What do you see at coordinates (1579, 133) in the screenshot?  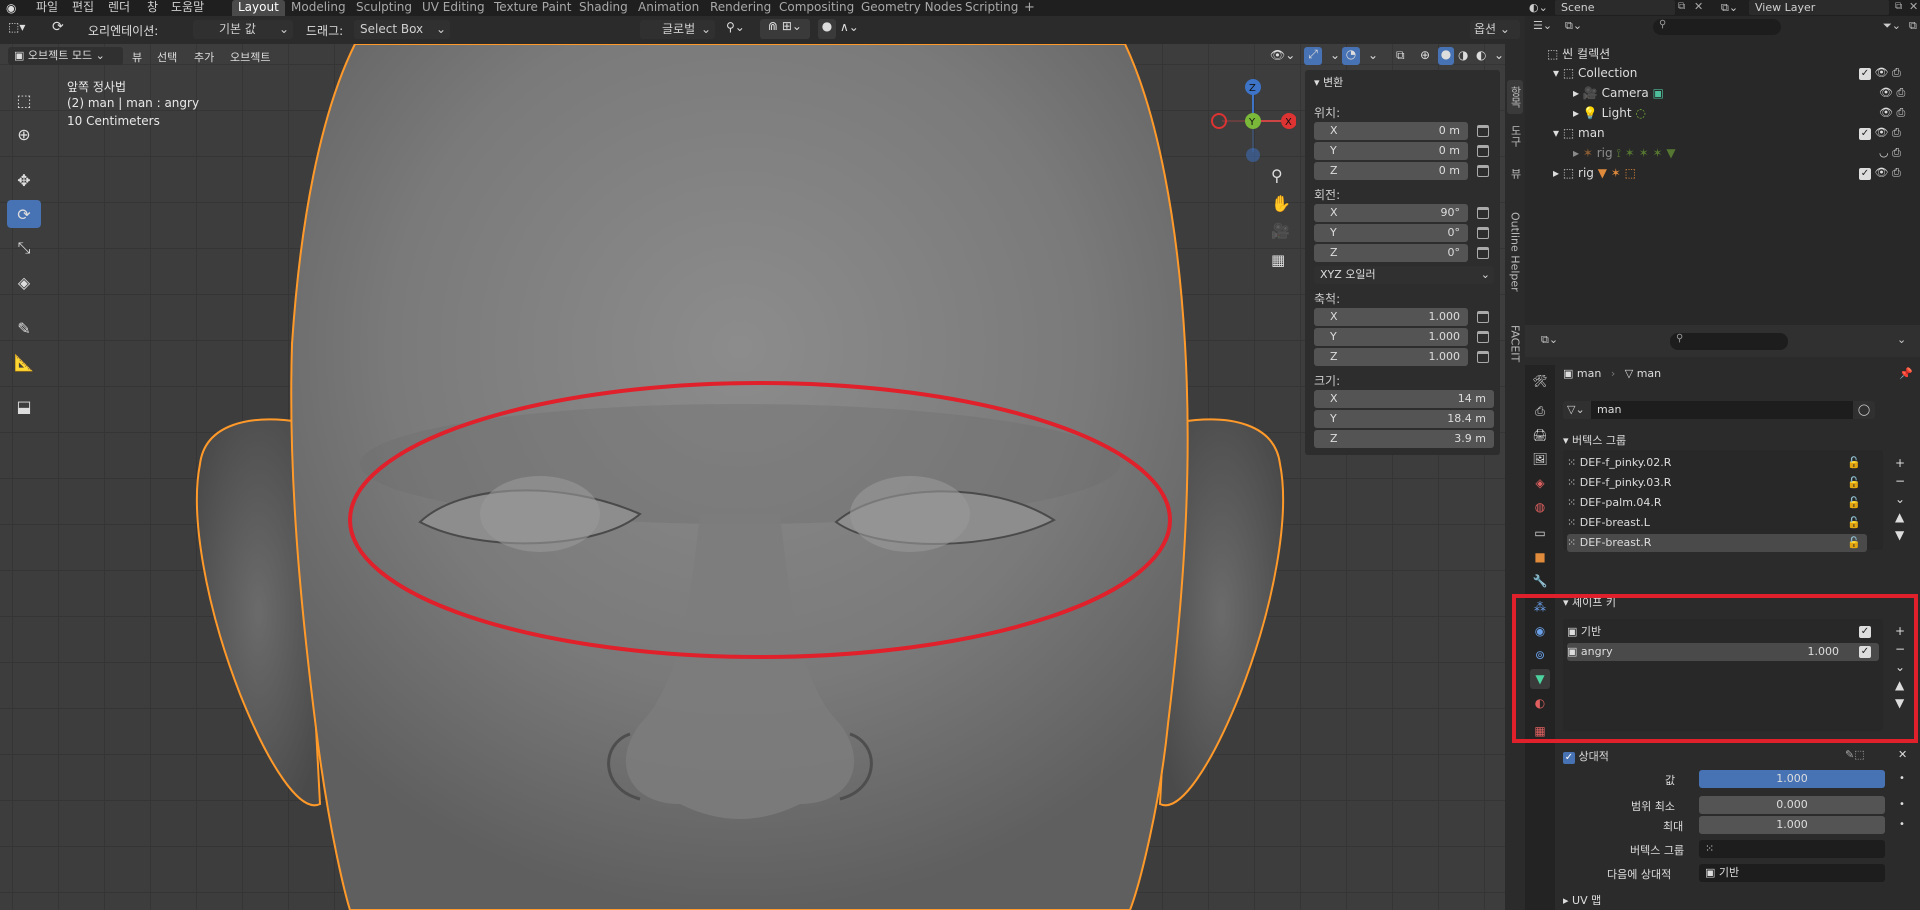 I see `outliner-man: ▾ ⬚ man` at bounding box center [1579, 133].